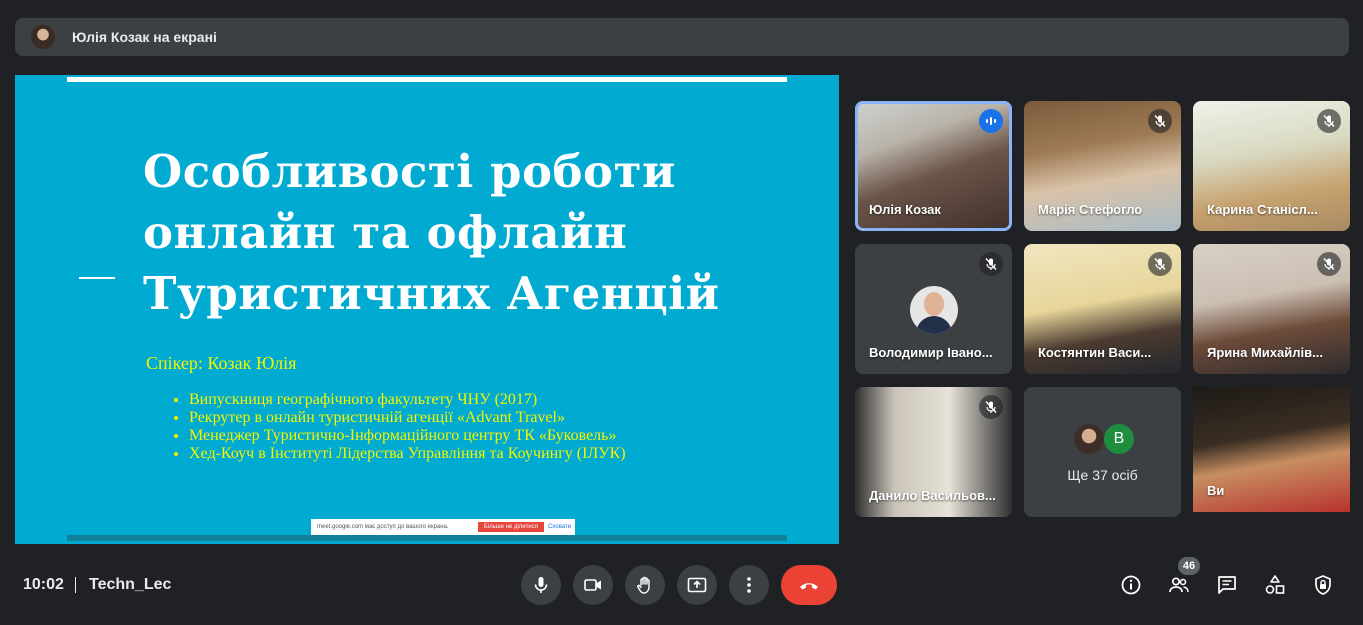  I want to click on participant-name: Ви, so click(1216, 490).